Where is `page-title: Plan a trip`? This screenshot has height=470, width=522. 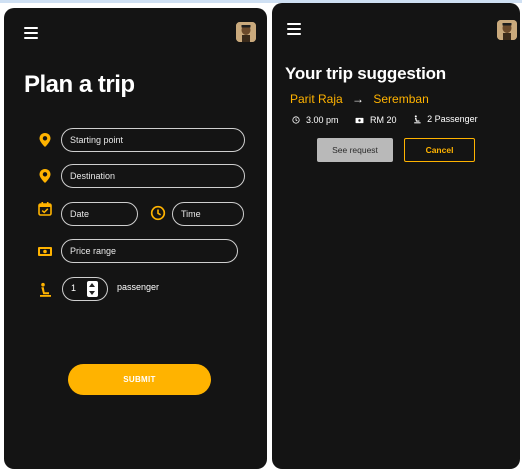 page-title: Plan a trip is located at coordinates (79, 84).